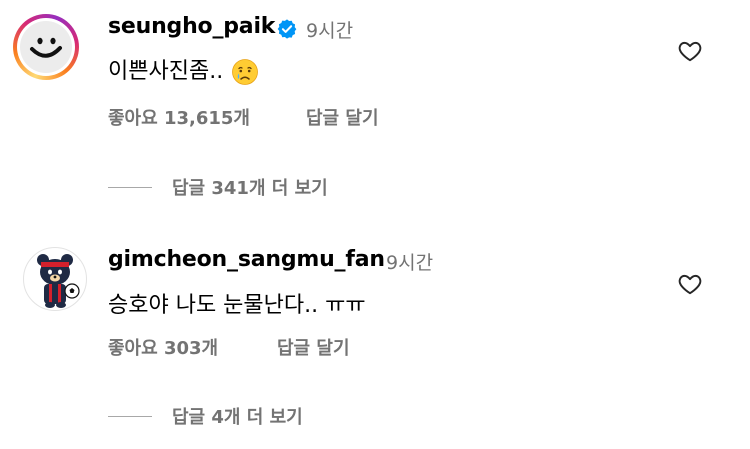 This screenshot has width=750, height=449. I want to click on comment-username: seungho_paik, so click(191, 26).